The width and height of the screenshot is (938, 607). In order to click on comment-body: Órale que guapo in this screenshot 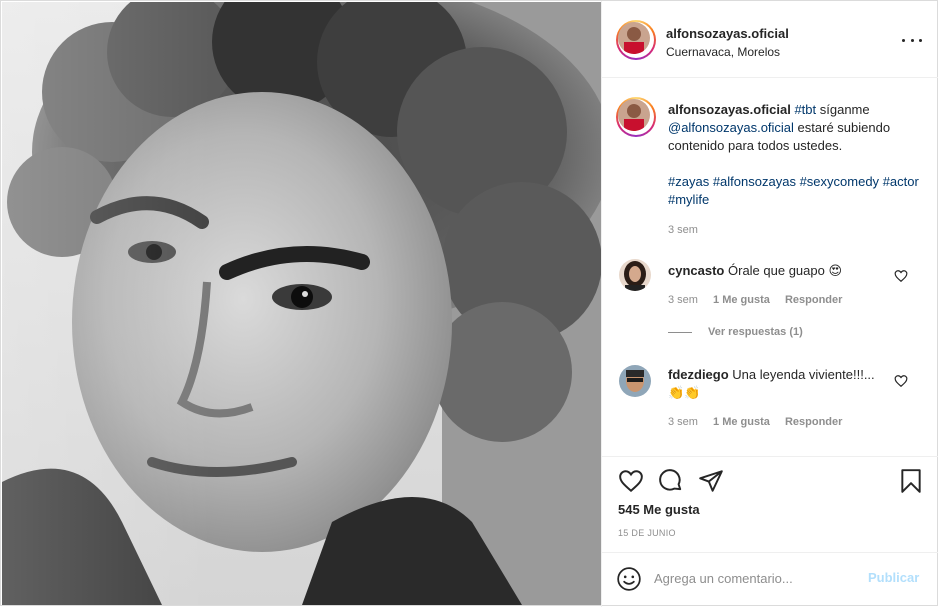, I will do `click(776, 270)`.